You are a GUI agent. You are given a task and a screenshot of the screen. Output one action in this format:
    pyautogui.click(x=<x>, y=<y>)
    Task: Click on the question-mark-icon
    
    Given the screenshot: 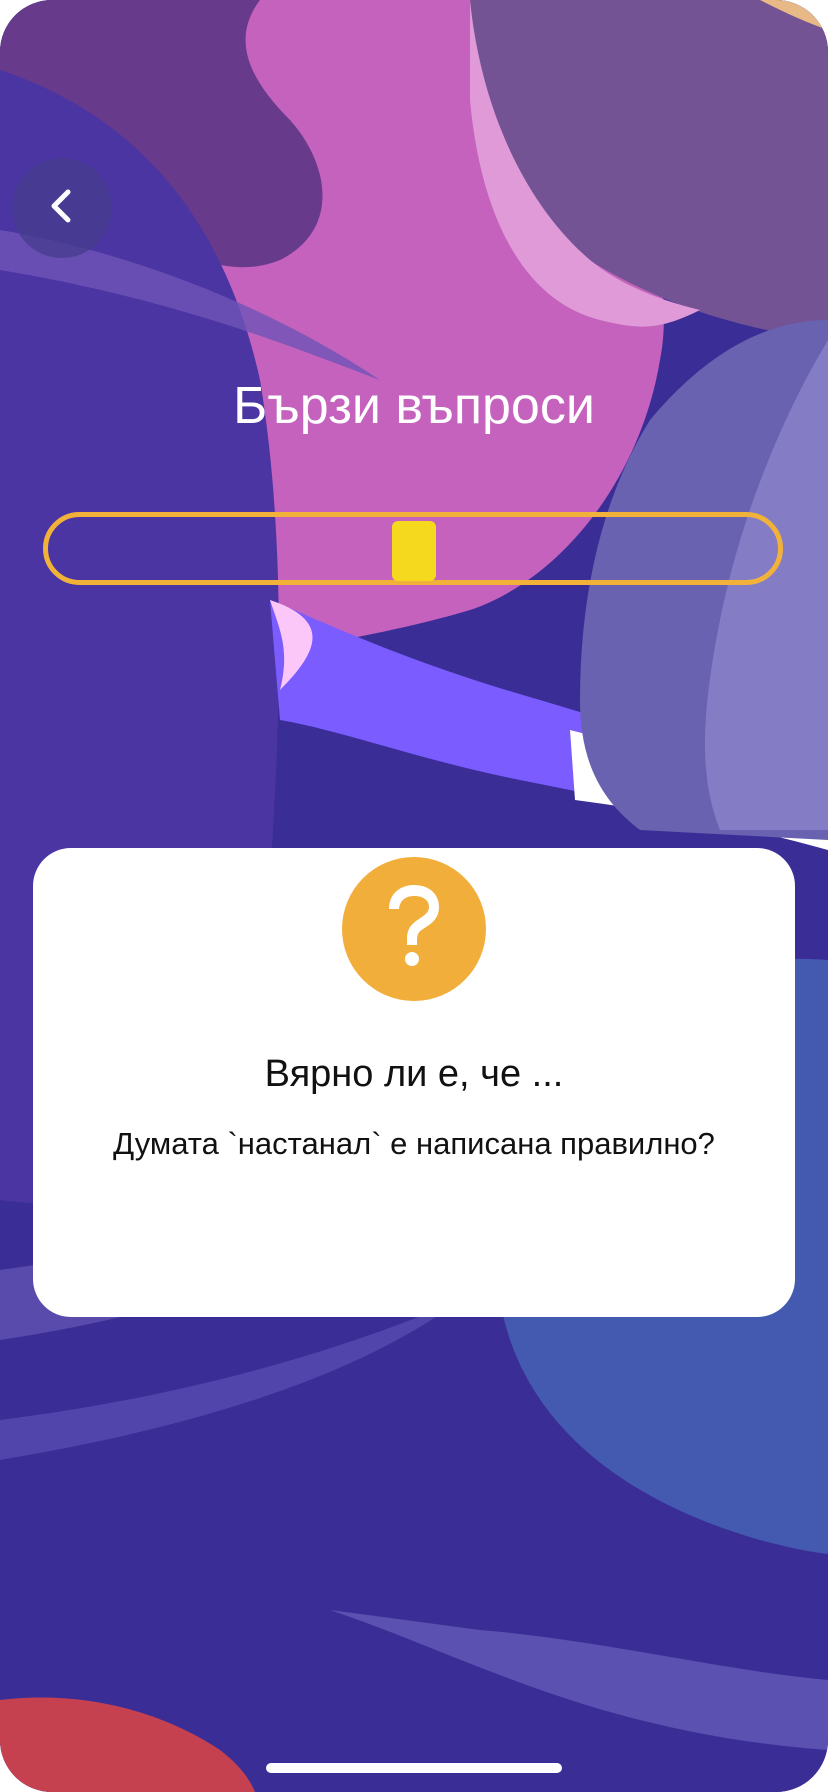 What is the action you would take?
    pyautogui.click(x=414, y=929)
    